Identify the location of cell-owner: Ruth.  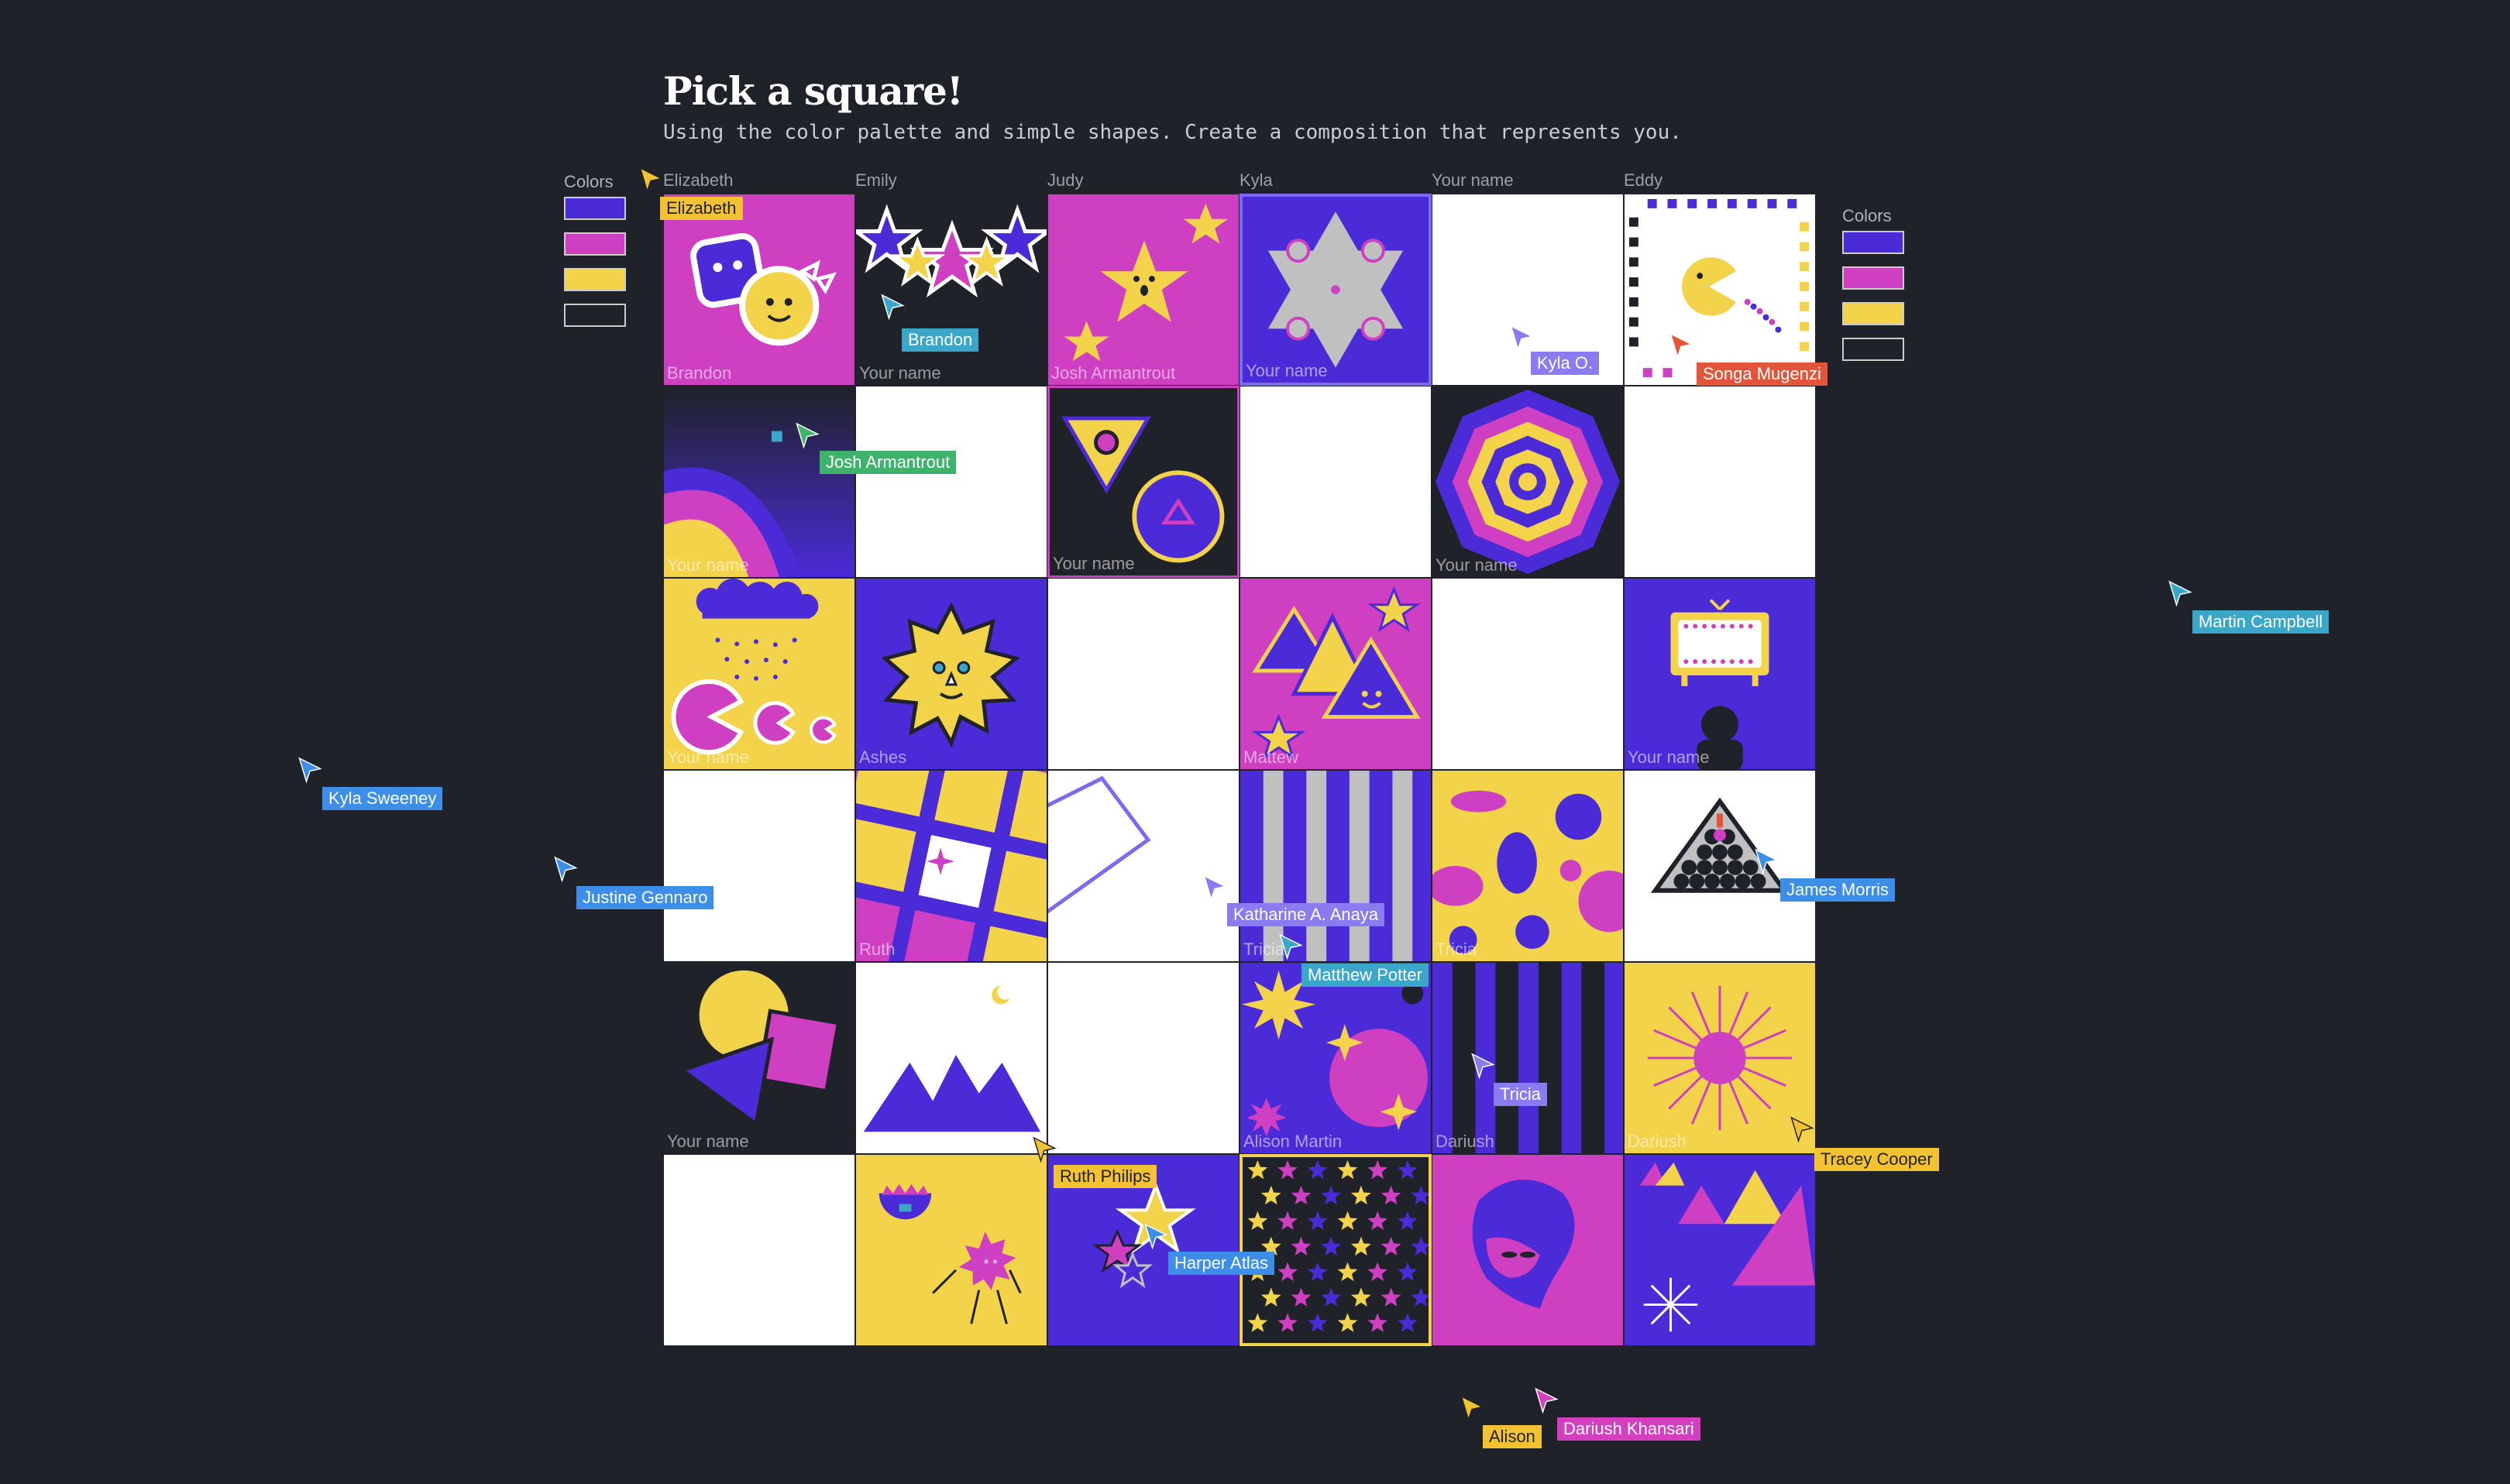
(877, 949).